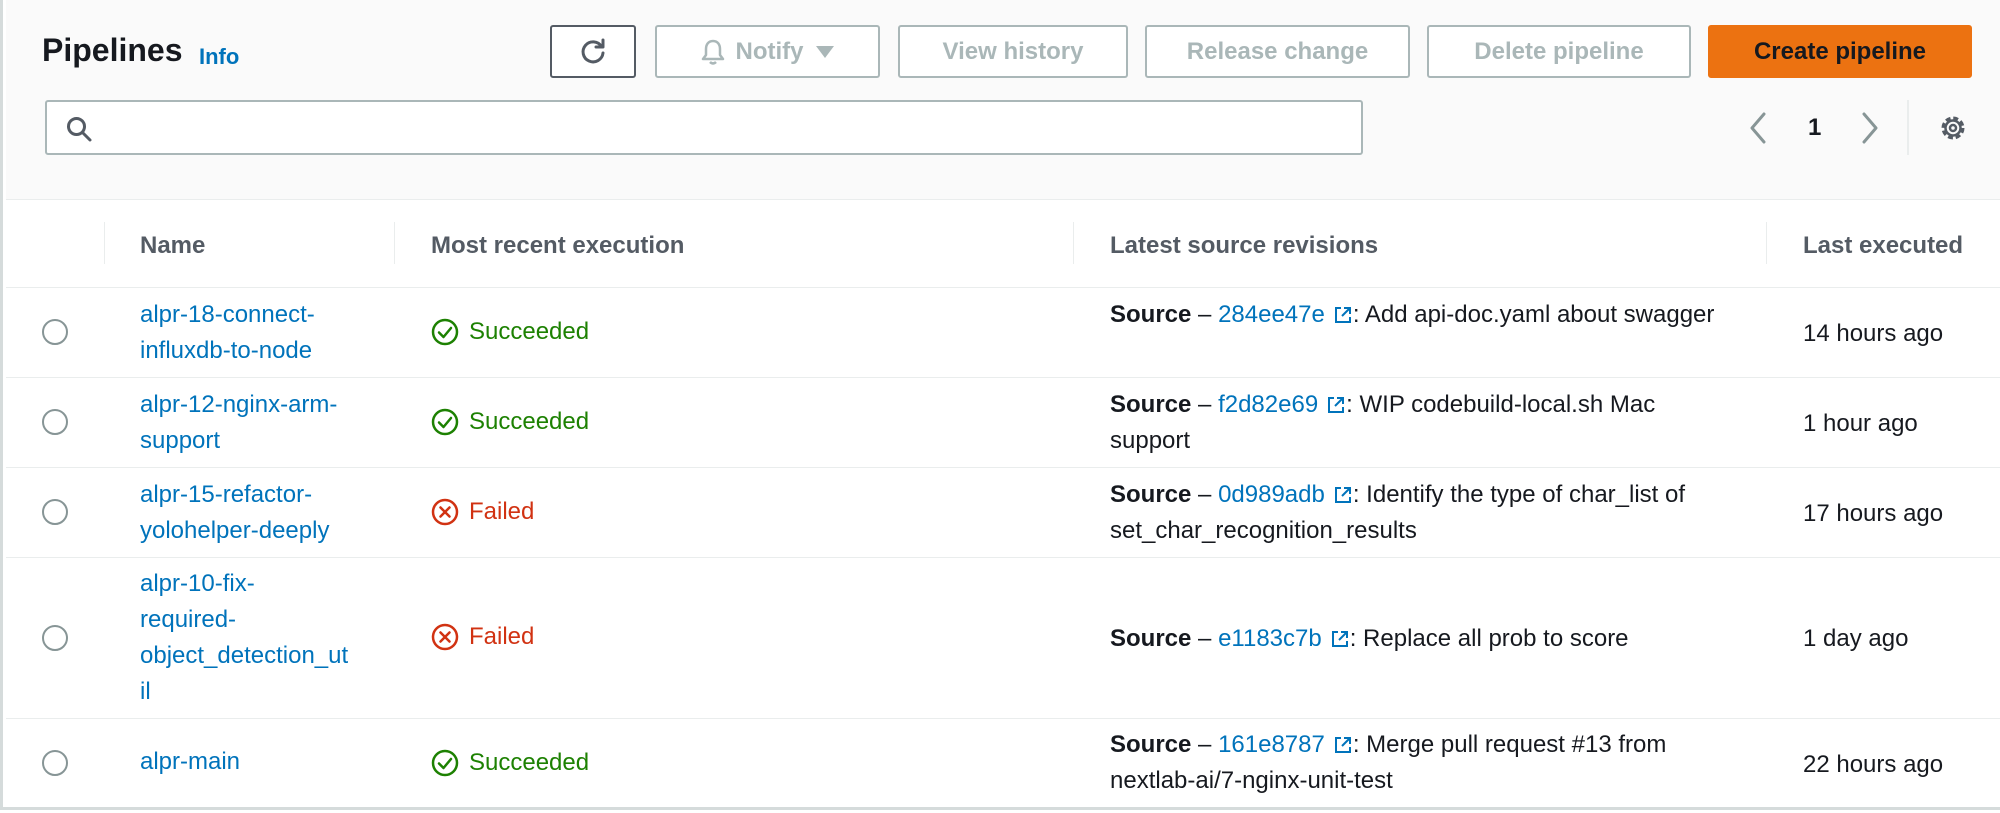 This screenshot has width=2000, height=813. Describe the element at coordinates (1271, 494) in the screenshot. I see `commit-id: 0d989adb` at that location.